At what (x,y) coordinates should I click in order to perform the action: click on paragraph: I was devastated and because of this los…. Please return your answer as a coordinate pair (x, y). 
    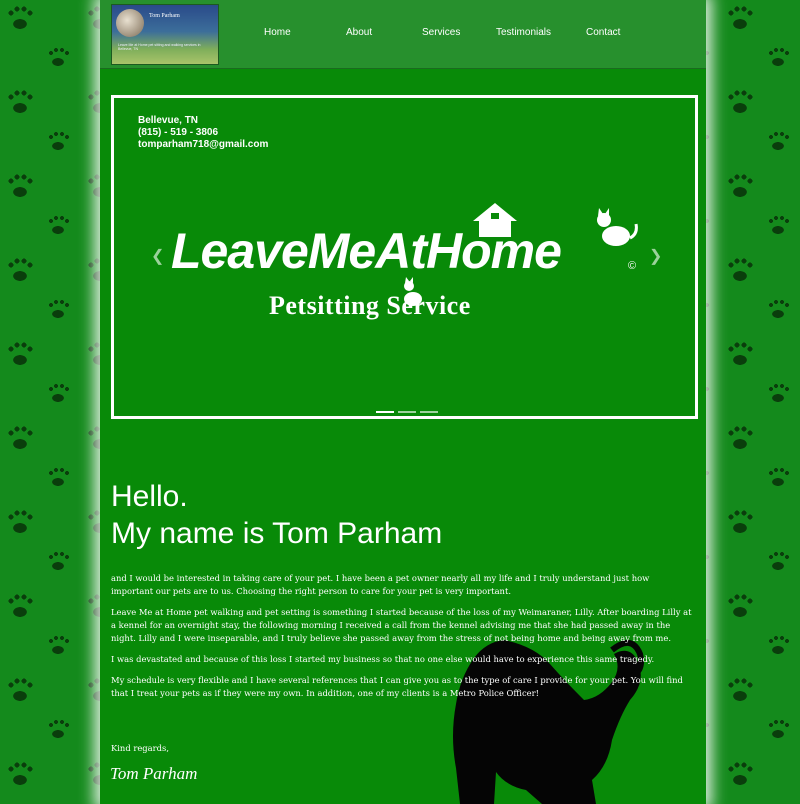
    Looking at the image, I should click on (383, 659).